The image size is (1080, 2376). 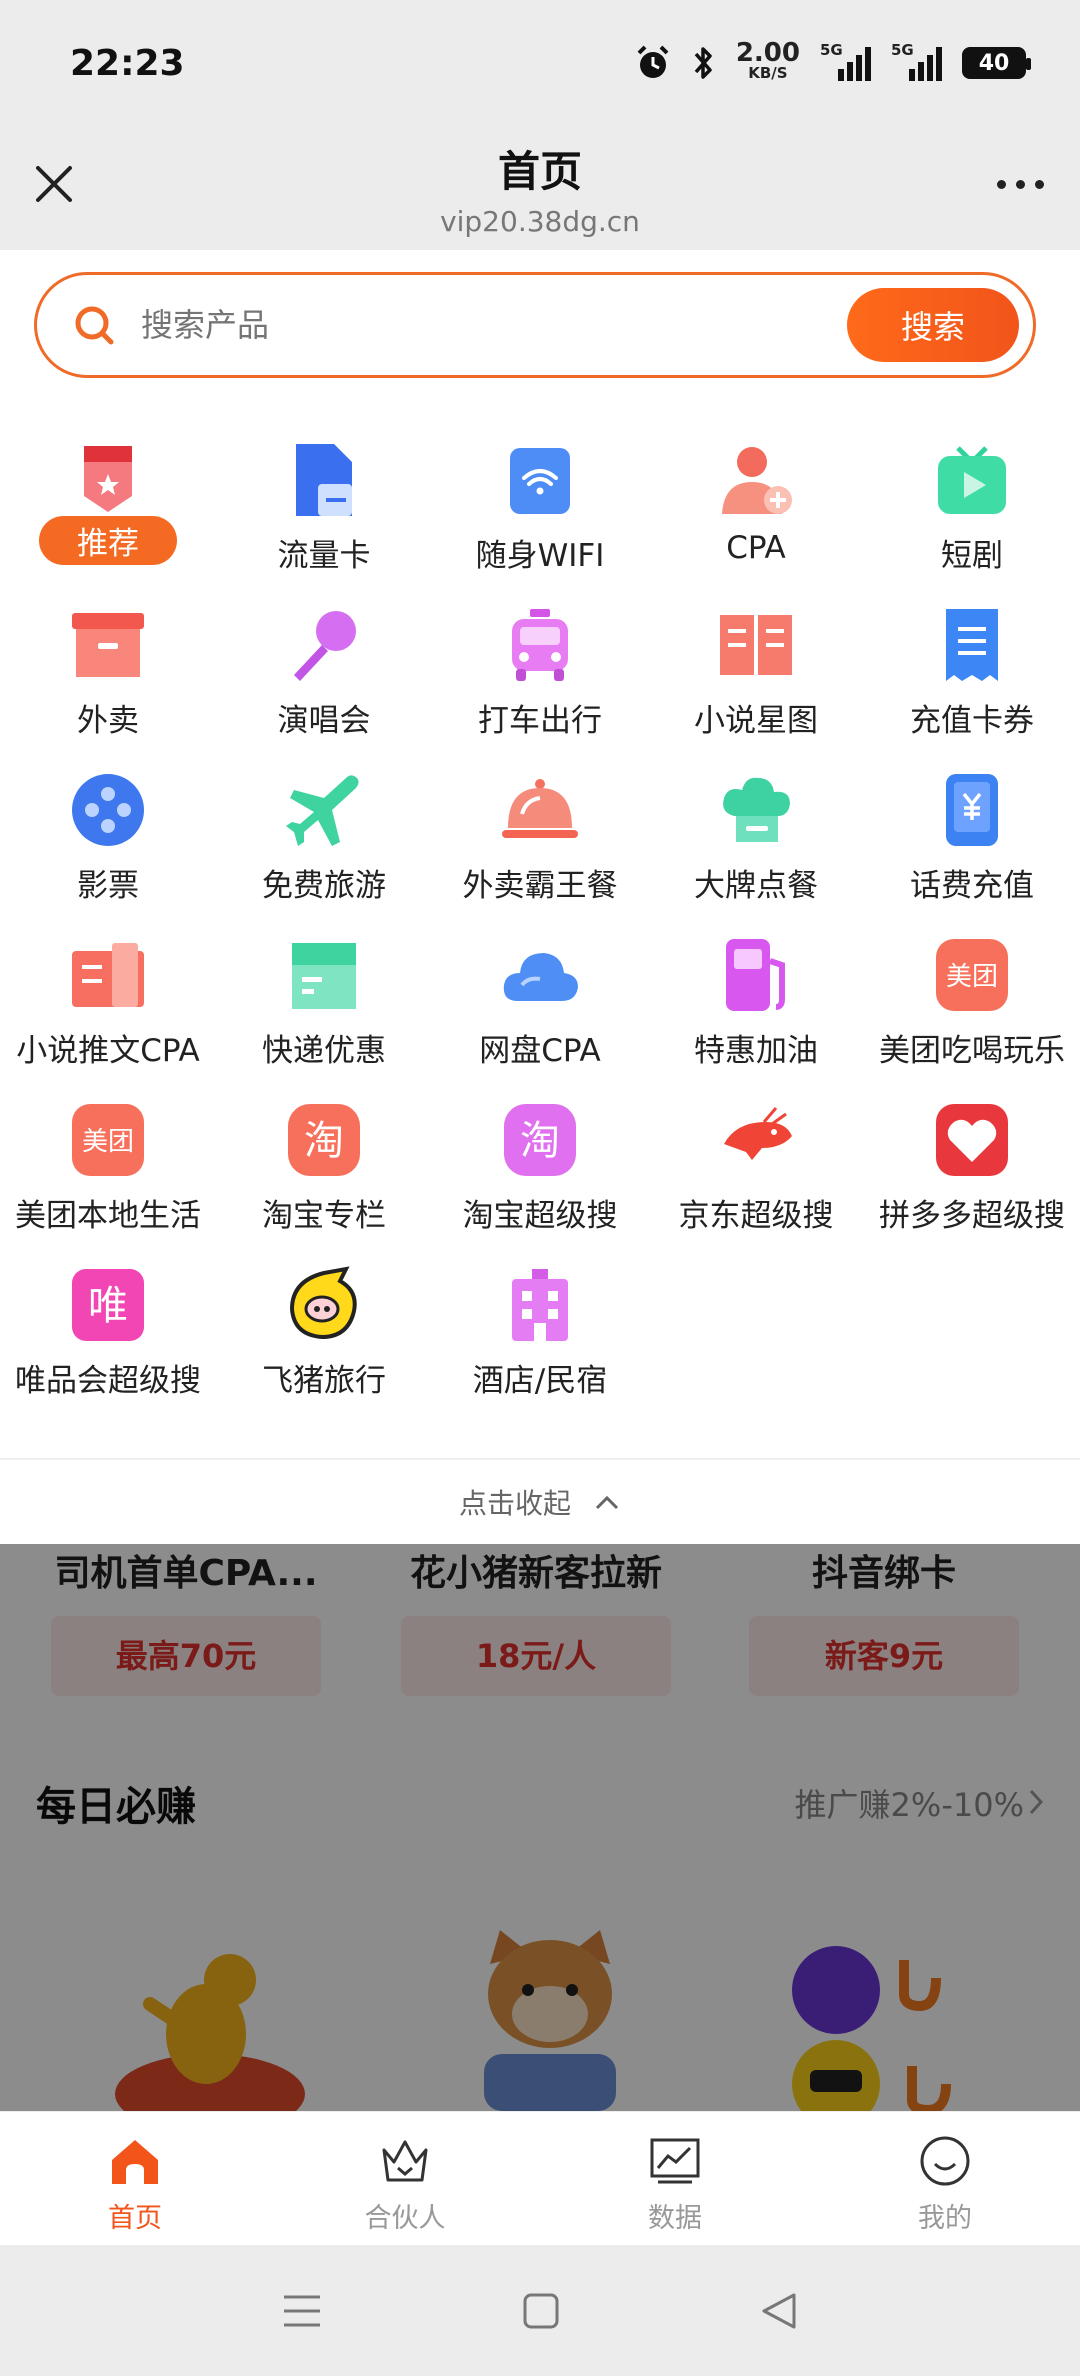 I want to click on crown-icon, so click(x=405, y=2161).